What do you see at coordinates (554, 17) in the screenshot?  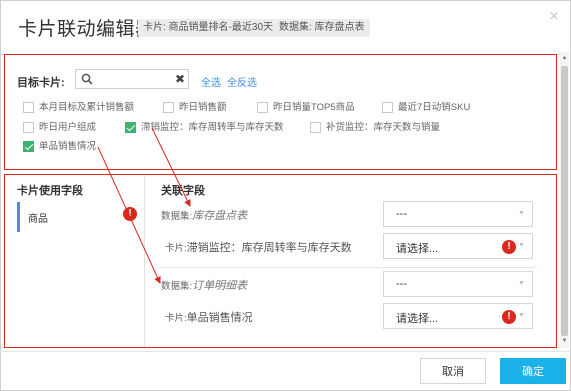 I see `close-icon: ×` at bounding box center [554, 17].